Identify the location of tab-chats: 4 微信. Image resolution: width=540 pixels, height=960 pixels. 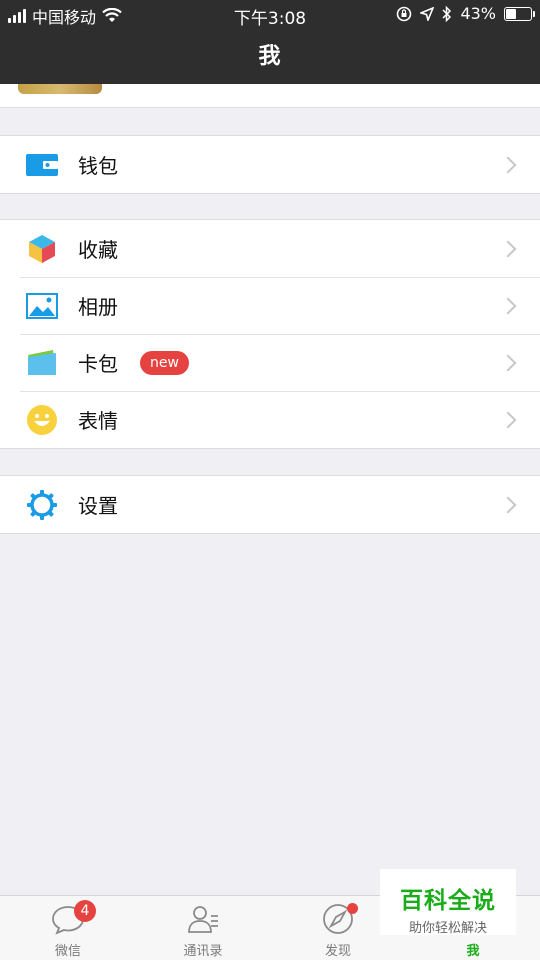
(68, 930).